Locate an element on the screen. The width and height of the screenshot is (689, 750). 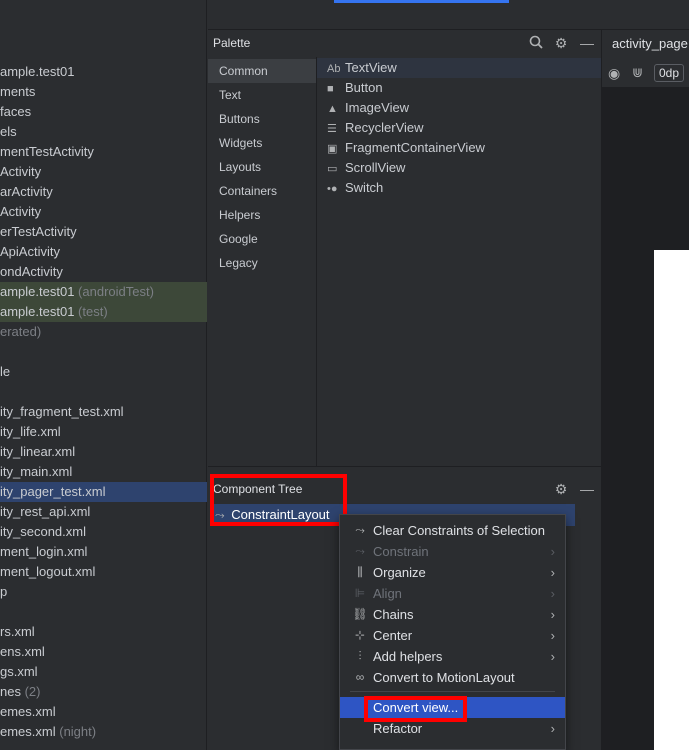
palette-category: Widgets is located at coordinates (262, 143).